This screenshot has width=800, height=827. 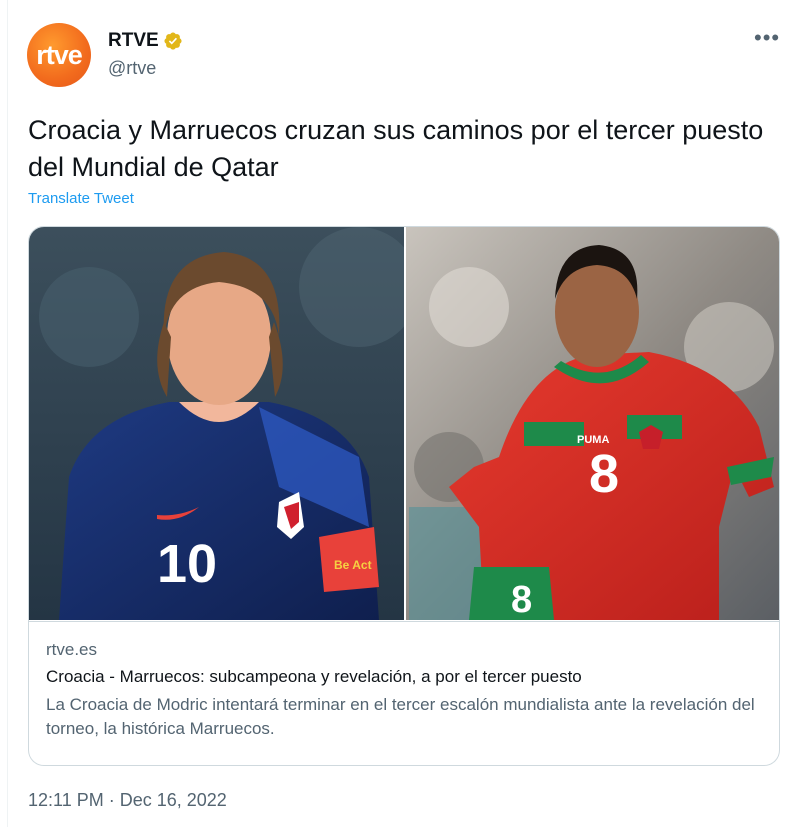 I want to click on morocco-shorts-number: 8, so click(x=521, y=599).